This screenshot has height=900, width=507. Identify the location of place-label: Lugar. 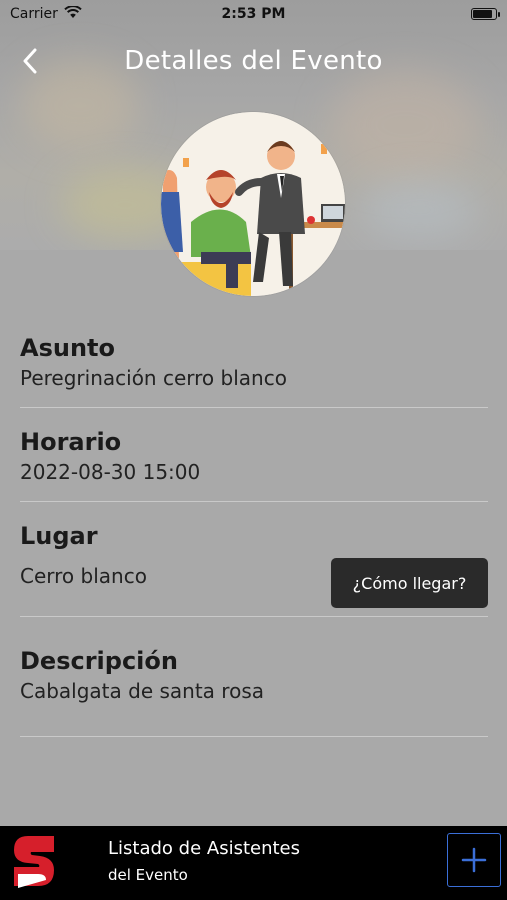
(59, 536).